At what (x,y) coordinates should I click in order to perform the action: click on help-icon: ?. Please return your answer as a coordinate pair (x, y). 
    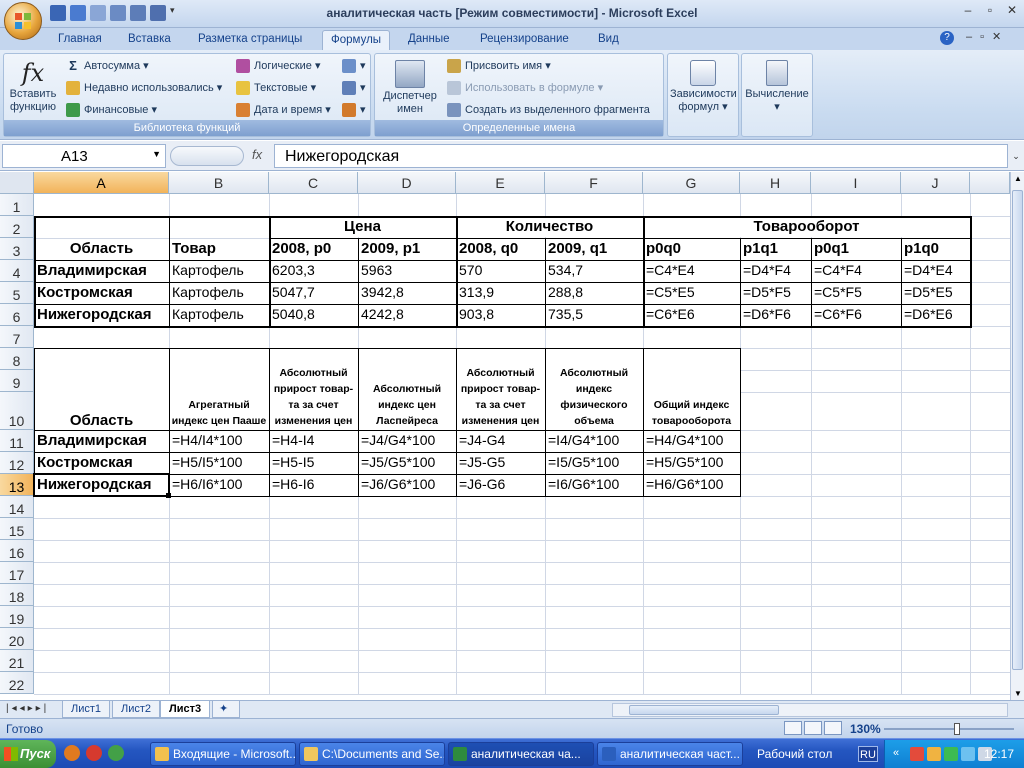
    Looking at the image, I should click on (947, 38).